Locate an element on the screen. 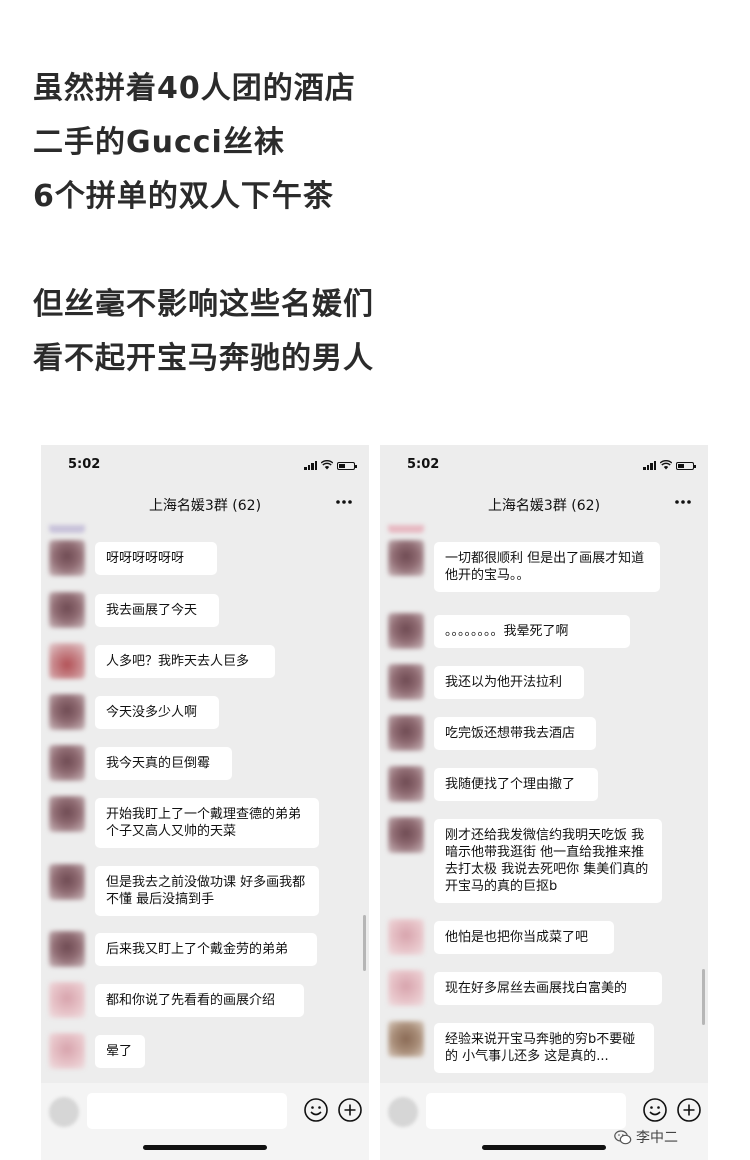 The image size is (750, 1160). message-bubble: 人多吧？我昨天去人巨多 is located at coordinates (185, 661).